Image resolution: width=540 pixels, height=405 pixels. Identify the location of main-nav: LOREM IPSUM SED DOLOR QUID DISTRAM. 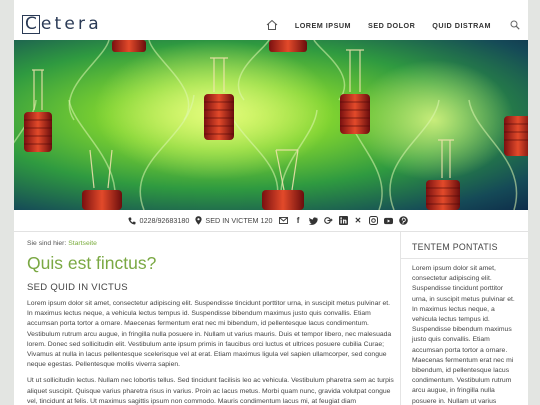
(397, 25).